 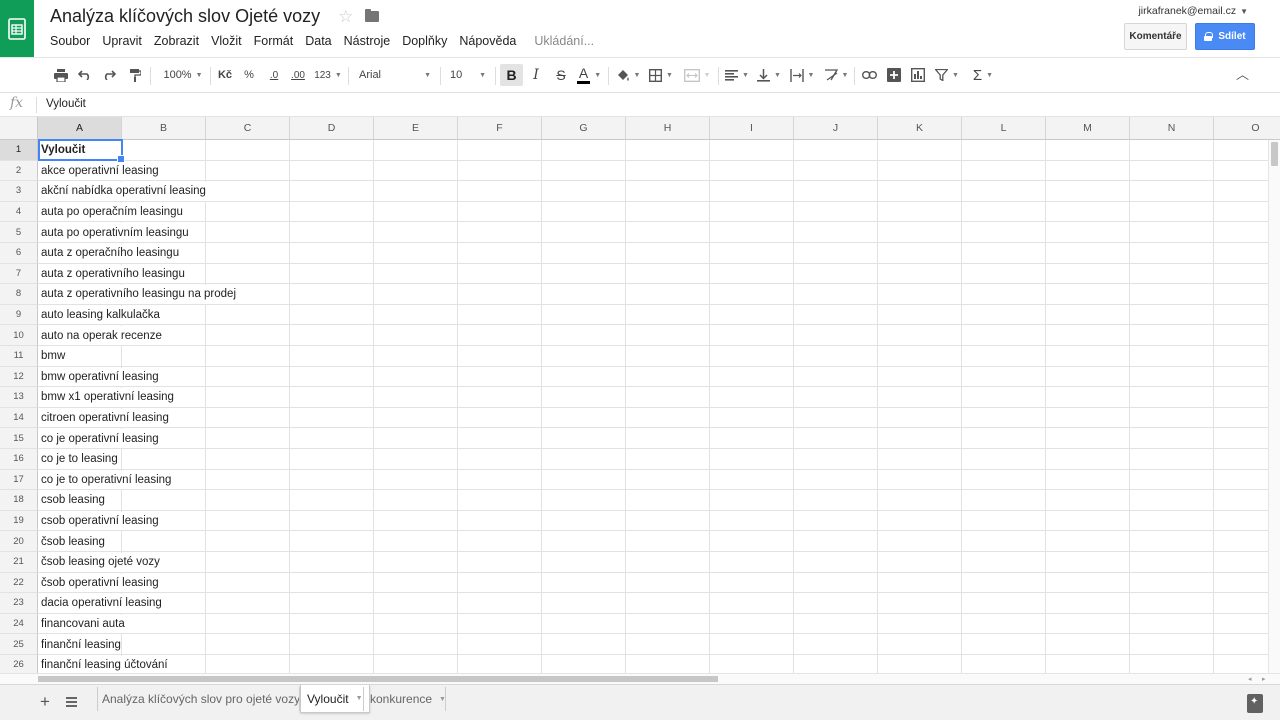 What do you see at coordinates (19, 418) in the screenshot?
I see `row-header: 14` at bounding box center [19, 418].